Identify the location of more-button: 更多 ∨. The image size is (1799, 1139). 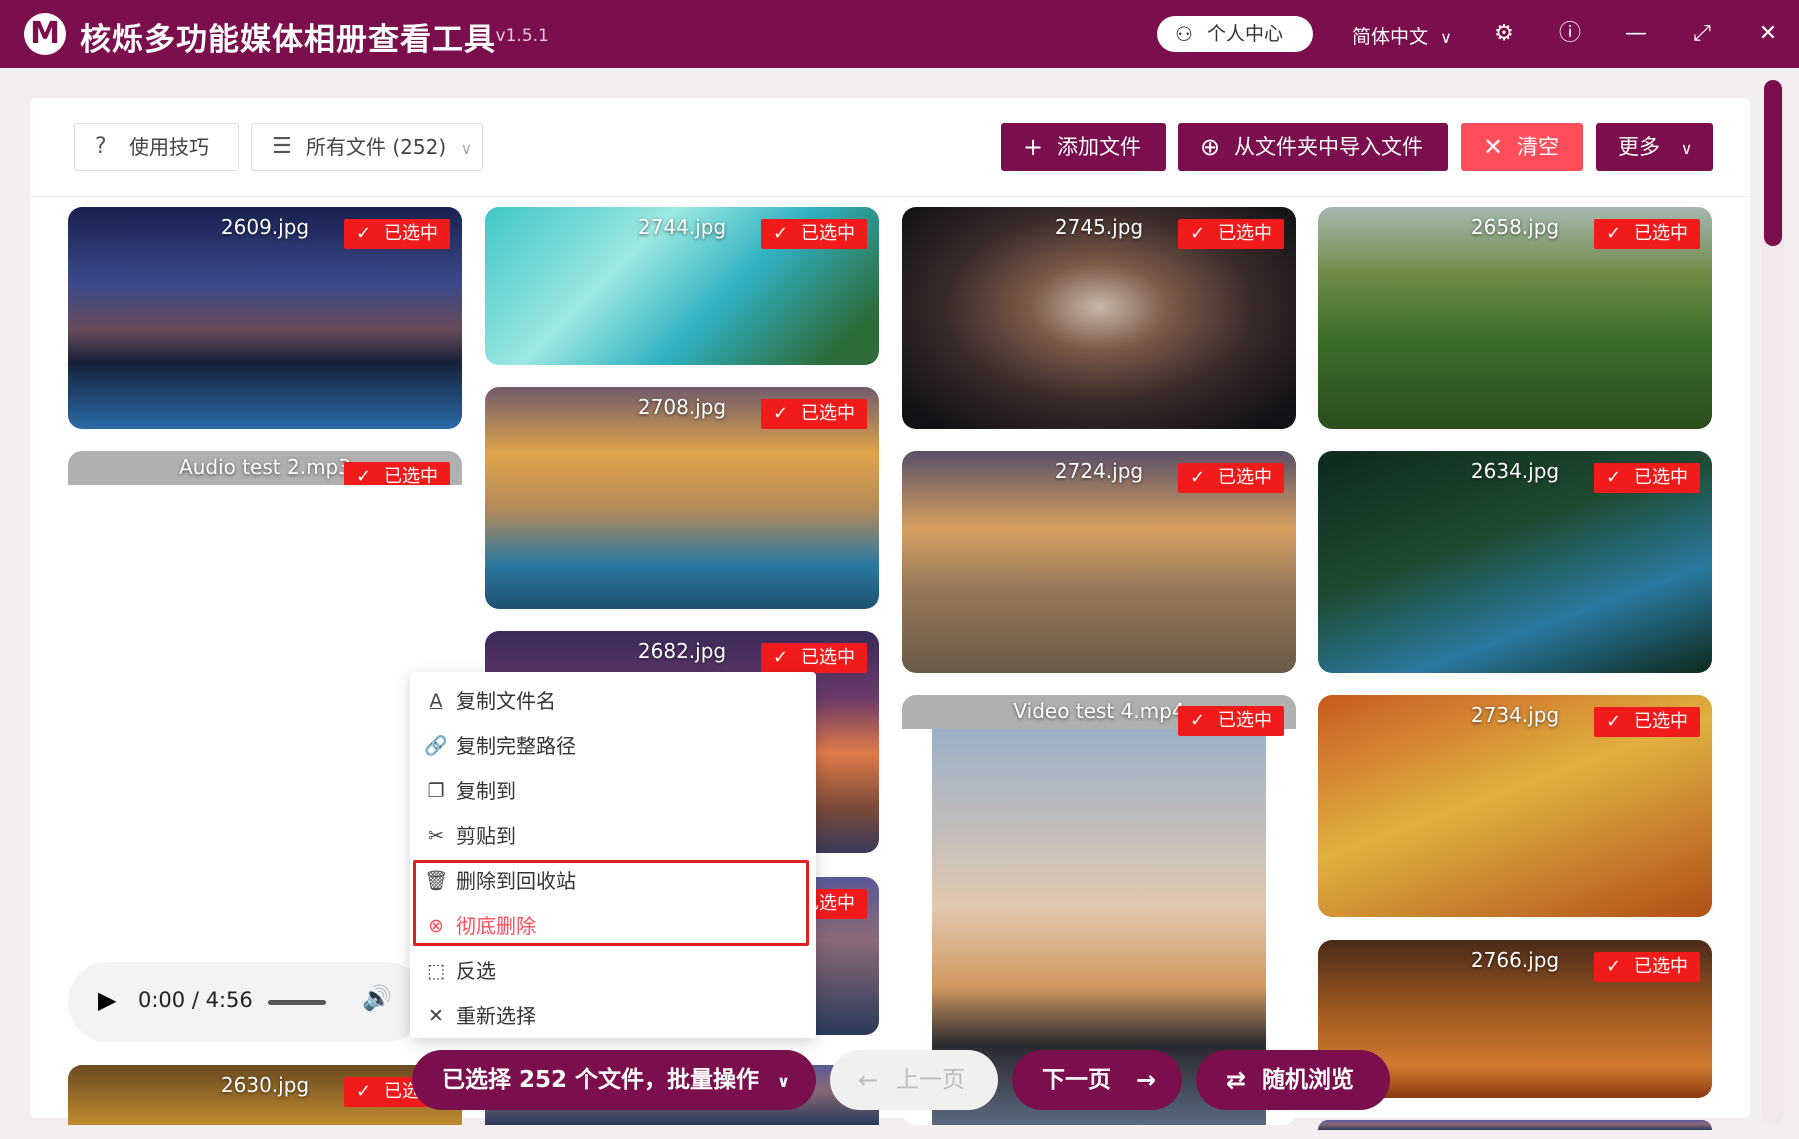
(1654, 147).